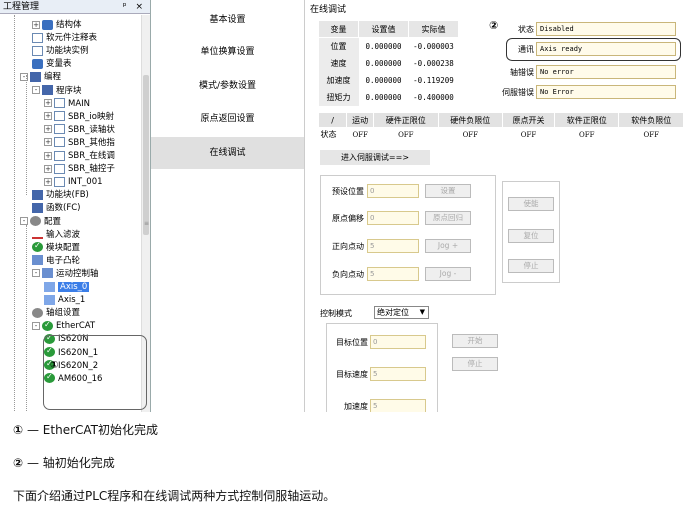 The image size is (688, 509). I want to click on tree-item: 功能块(FB), so click(60, 195).